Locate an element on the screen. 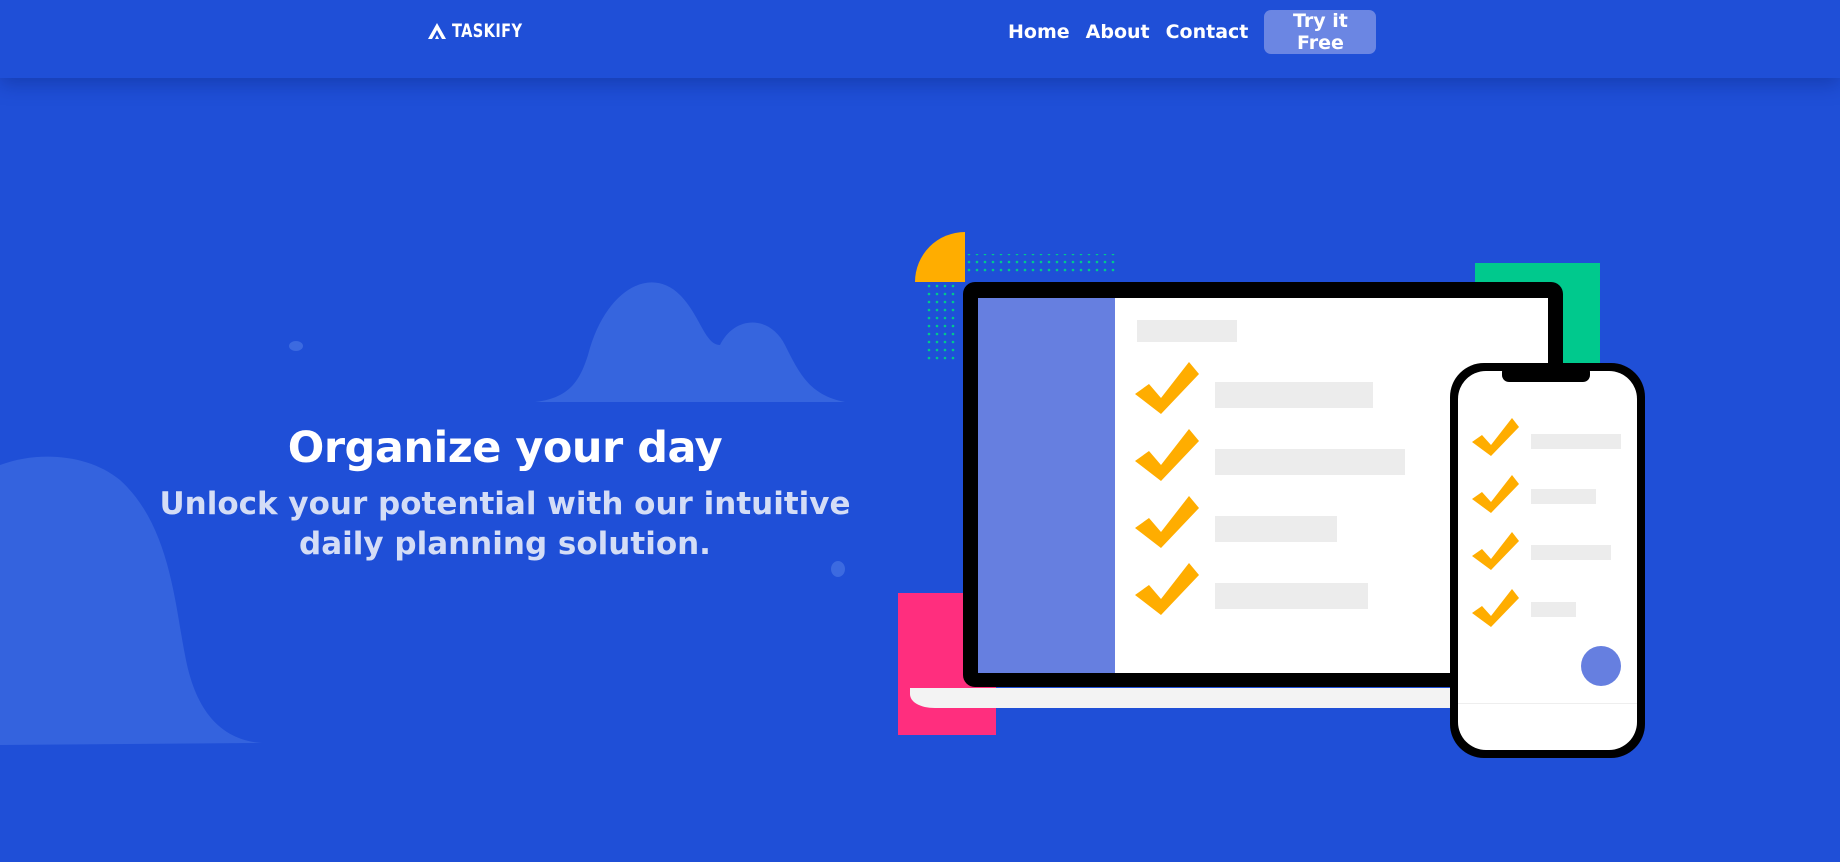 This screenshot has width=1840, height=862. phone is located at coordinates (1547, 560).